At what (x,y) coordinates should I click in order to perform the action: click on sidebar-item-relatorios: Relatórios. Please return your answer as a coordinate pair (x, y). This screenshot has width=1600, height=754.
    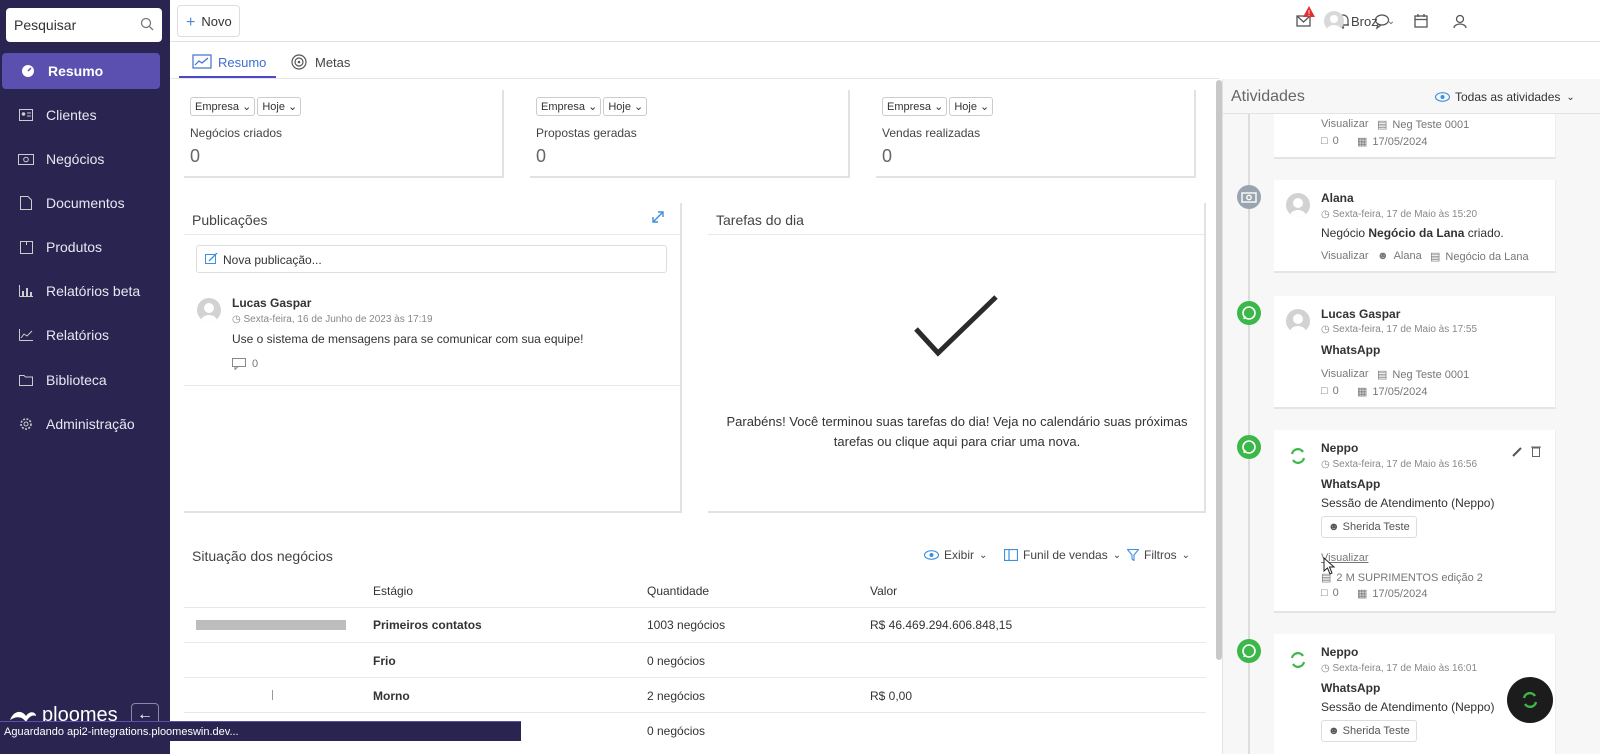
    Looking at the image, I should click on (85, 335).